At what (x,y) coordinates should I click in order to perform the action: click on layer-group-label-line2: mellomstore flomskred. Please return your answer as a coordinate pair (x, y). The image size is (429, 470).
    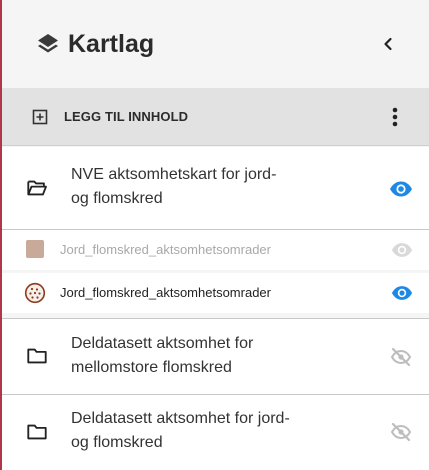
    Looking at the image, I should click on (151, 367).